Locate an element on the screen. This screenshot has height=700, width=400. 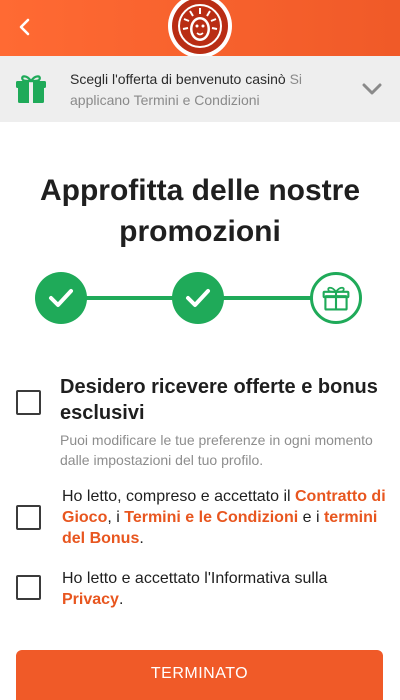
chevron-left-icon is located at coordinates (24, 27).